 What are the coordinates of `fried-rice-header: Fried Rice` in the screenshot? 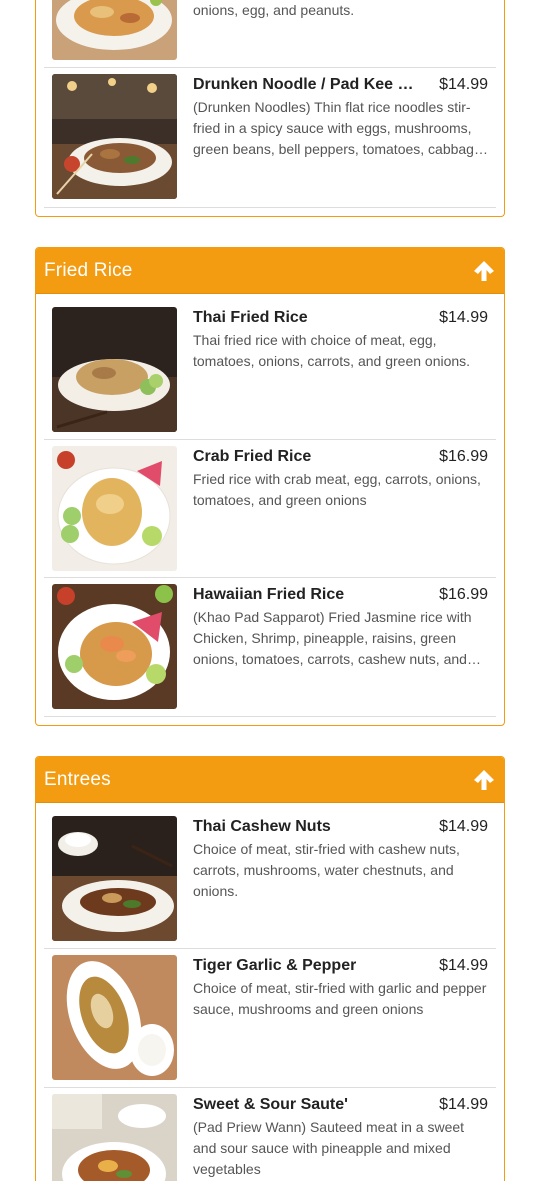 It's located at (270, 271).